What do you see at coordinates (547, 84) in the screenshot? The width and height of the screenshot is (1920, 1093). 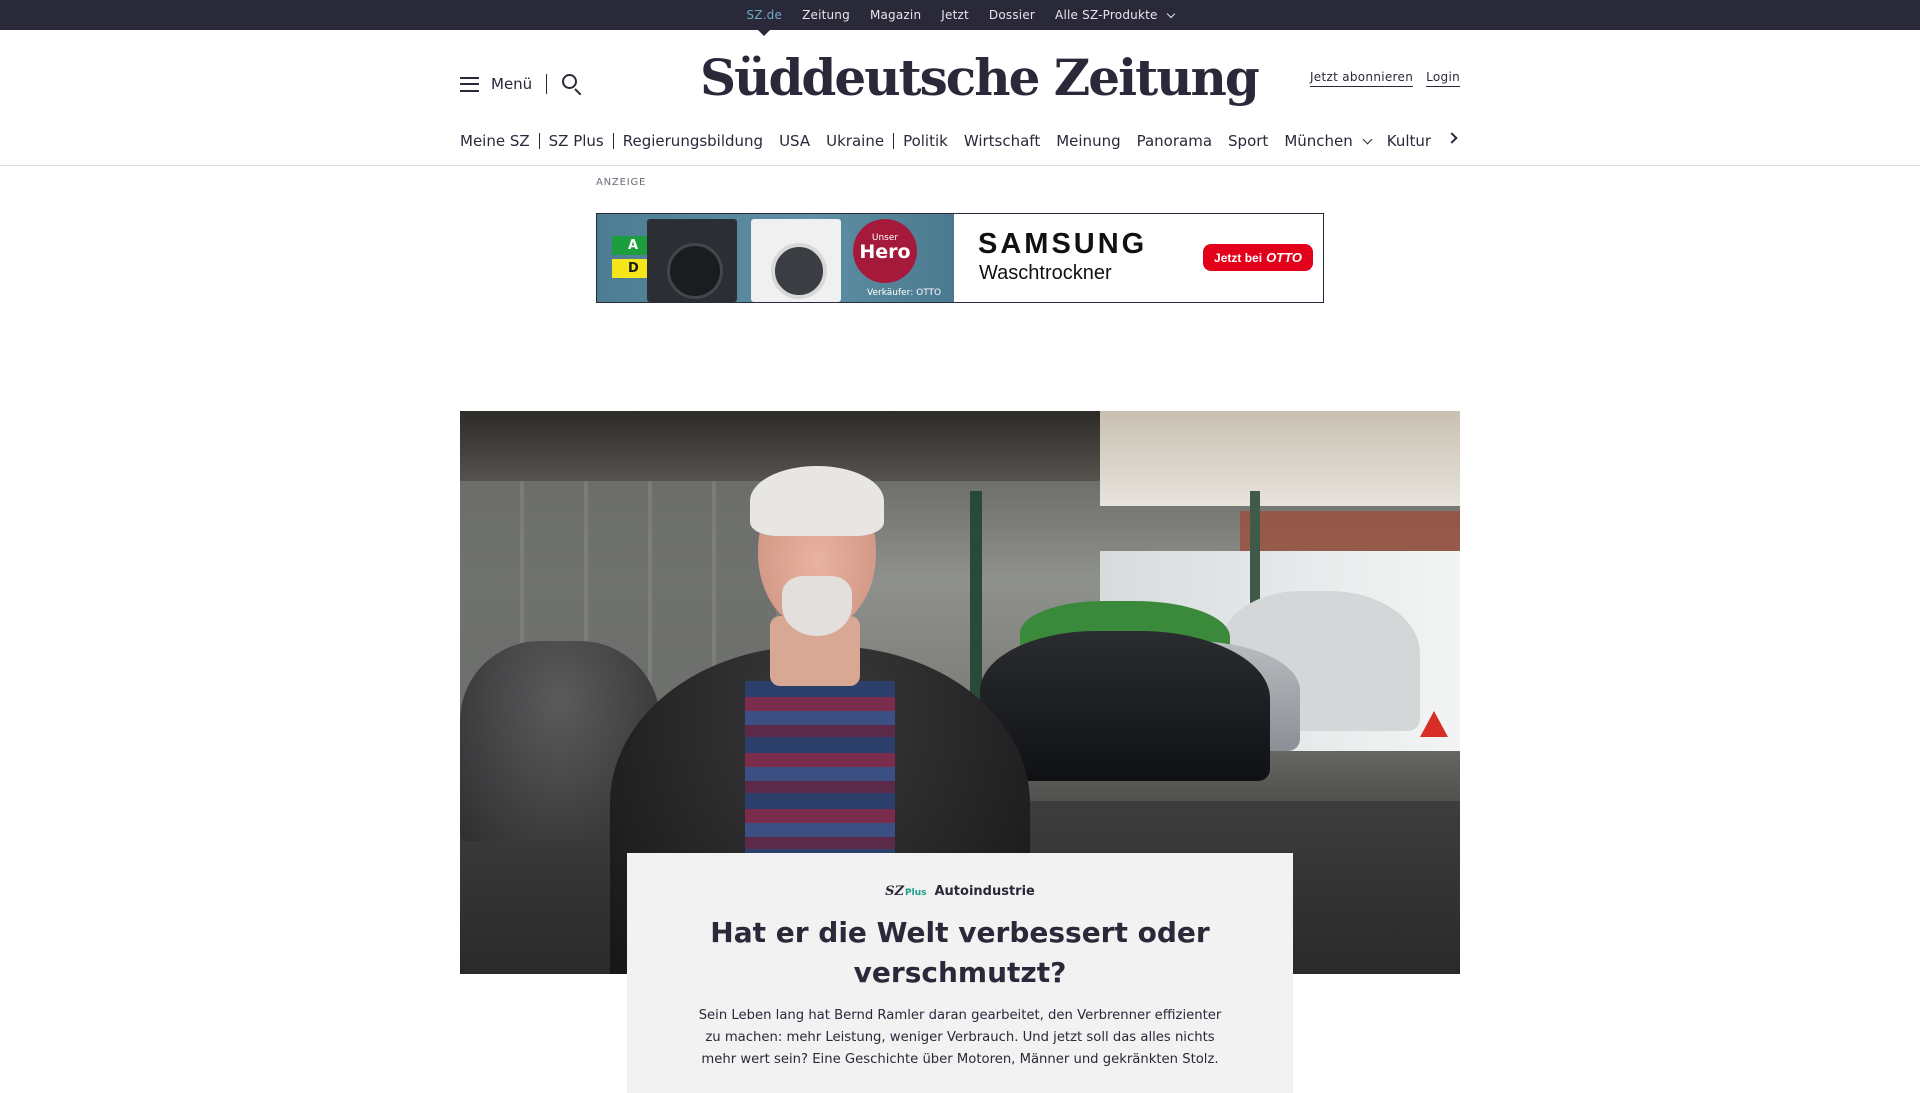 I see `menu-divider` at bounding box center [547, 84].